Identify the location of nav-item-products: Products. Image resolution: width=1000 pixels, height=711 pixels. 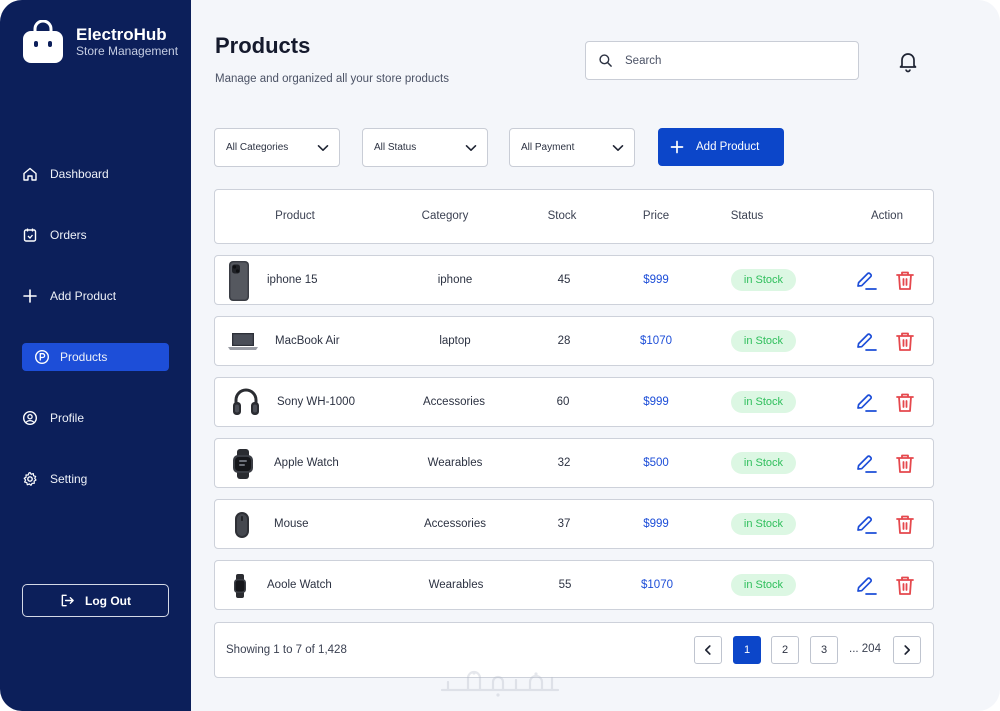
(95, 357).